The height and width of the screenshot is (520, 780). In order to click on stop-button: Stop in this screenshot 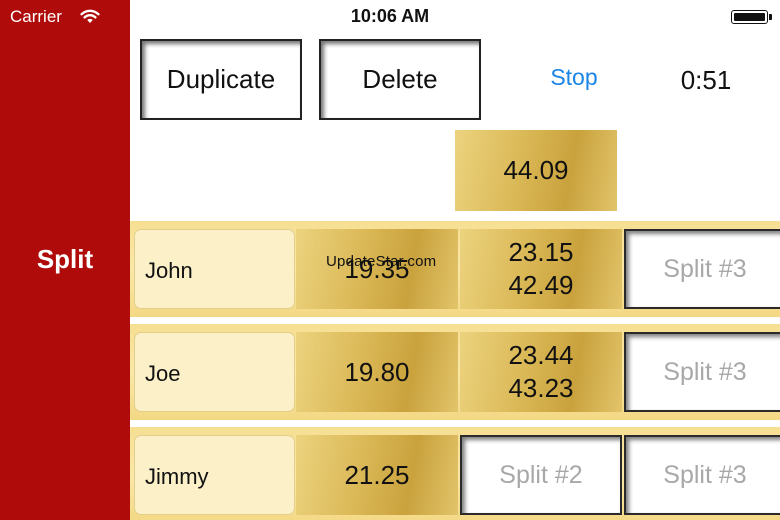, I will do `click(574, 77)`.